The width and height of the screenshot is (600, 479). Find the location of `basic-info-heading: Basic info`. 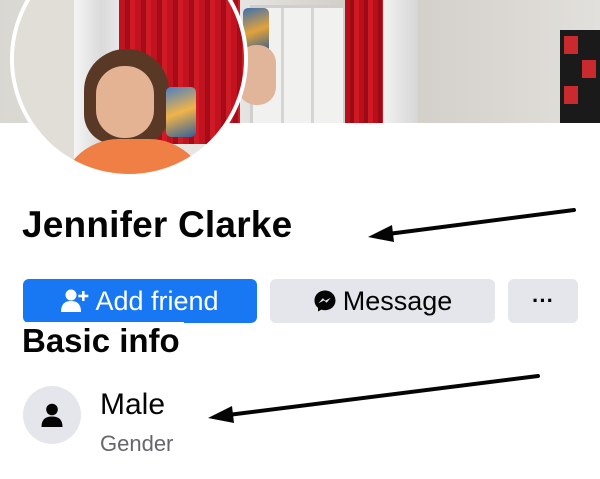

basic-info-heading: Basic info is located at coordinates (103, 341).